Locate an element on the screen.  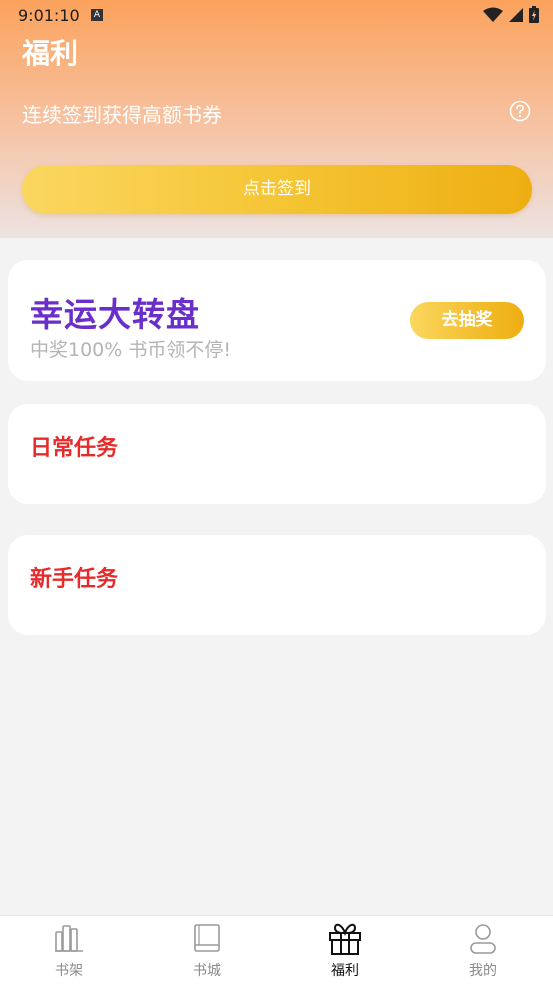
lottery-title: 幸运大转盘 is located at coordinates (115, 314).